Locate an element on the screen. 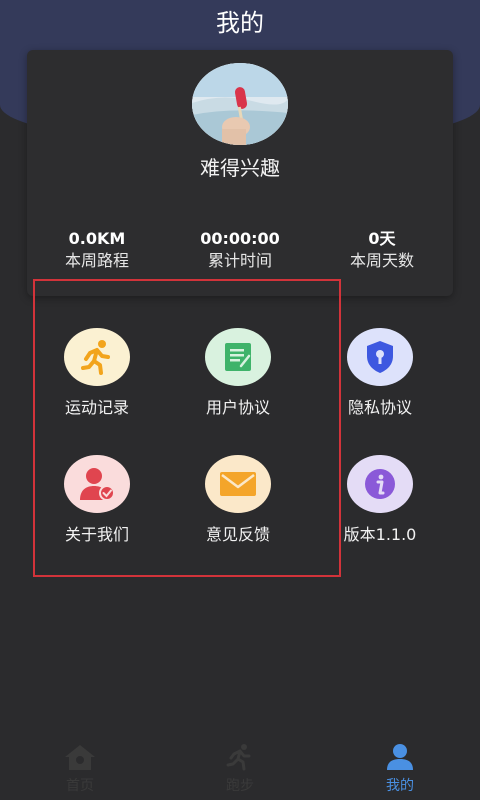 The width and height of the screenshot is (480, 800). stat-weekly-distance: 0.0KM 本周路程 is located at coordinates (97, 250).